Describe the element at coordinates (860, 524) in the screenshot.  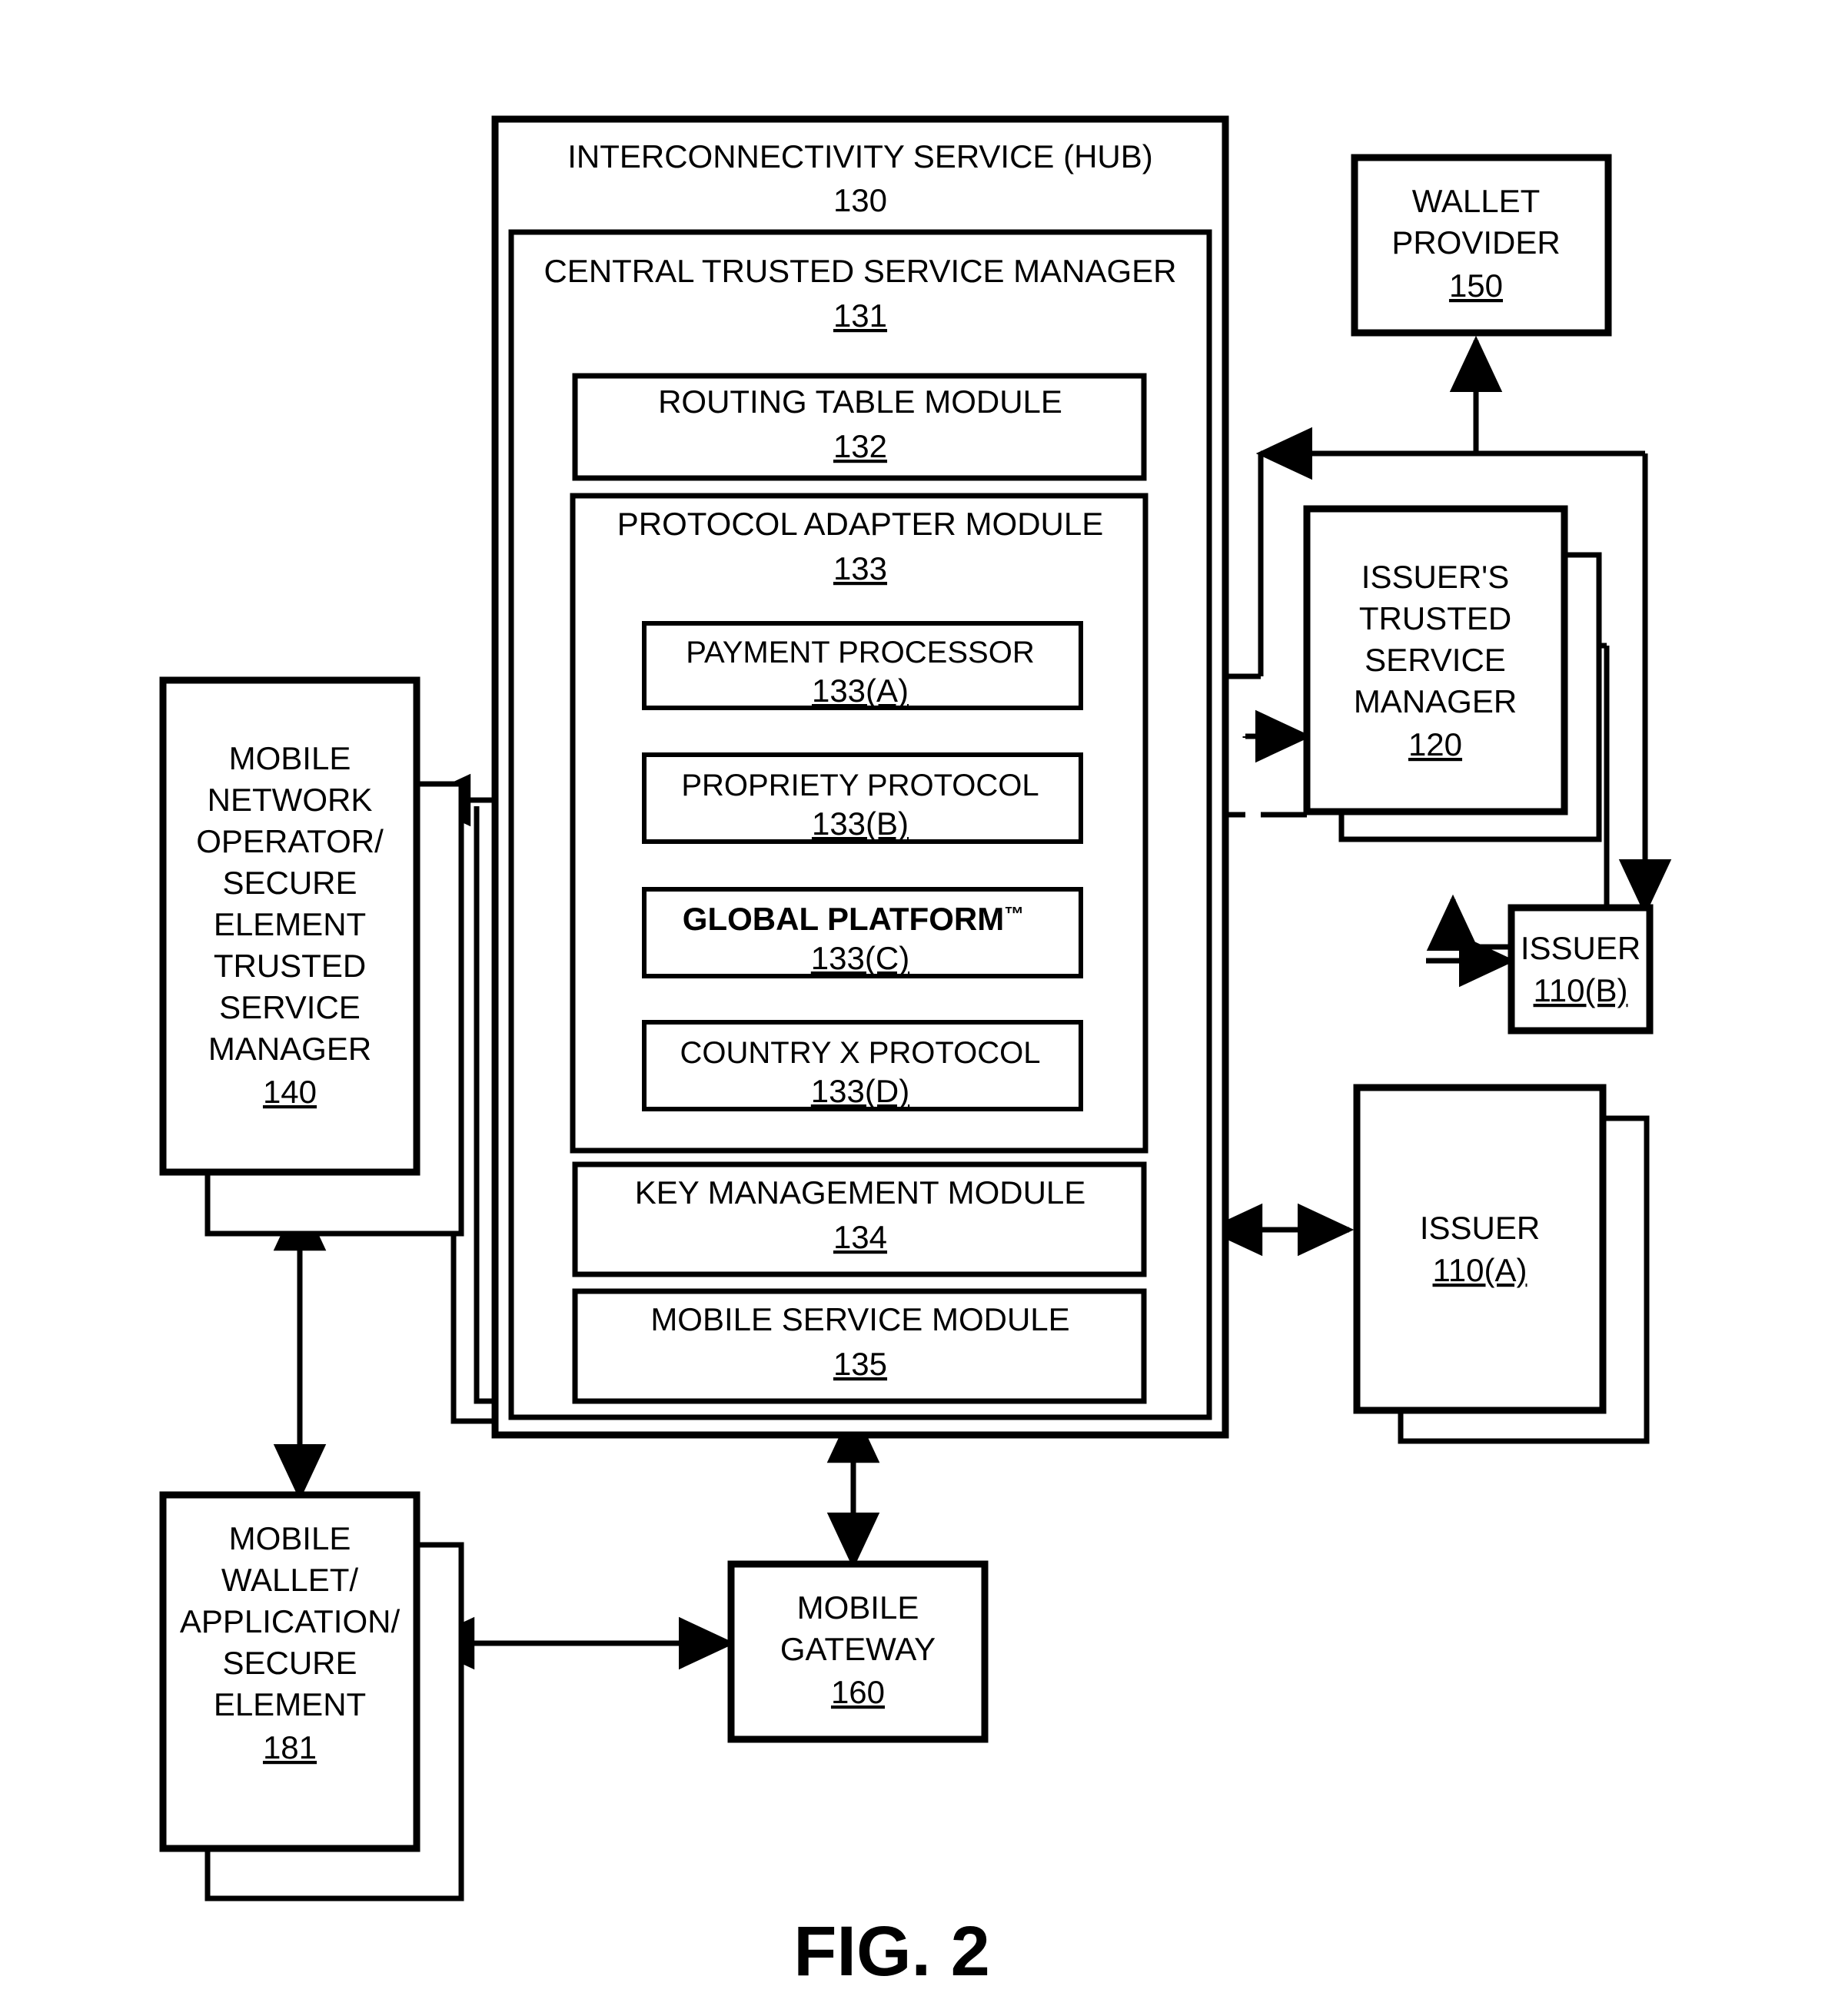
I see `protocol-adapter-module-title: PROTOCOL ADAPTER MODULE` at that location.